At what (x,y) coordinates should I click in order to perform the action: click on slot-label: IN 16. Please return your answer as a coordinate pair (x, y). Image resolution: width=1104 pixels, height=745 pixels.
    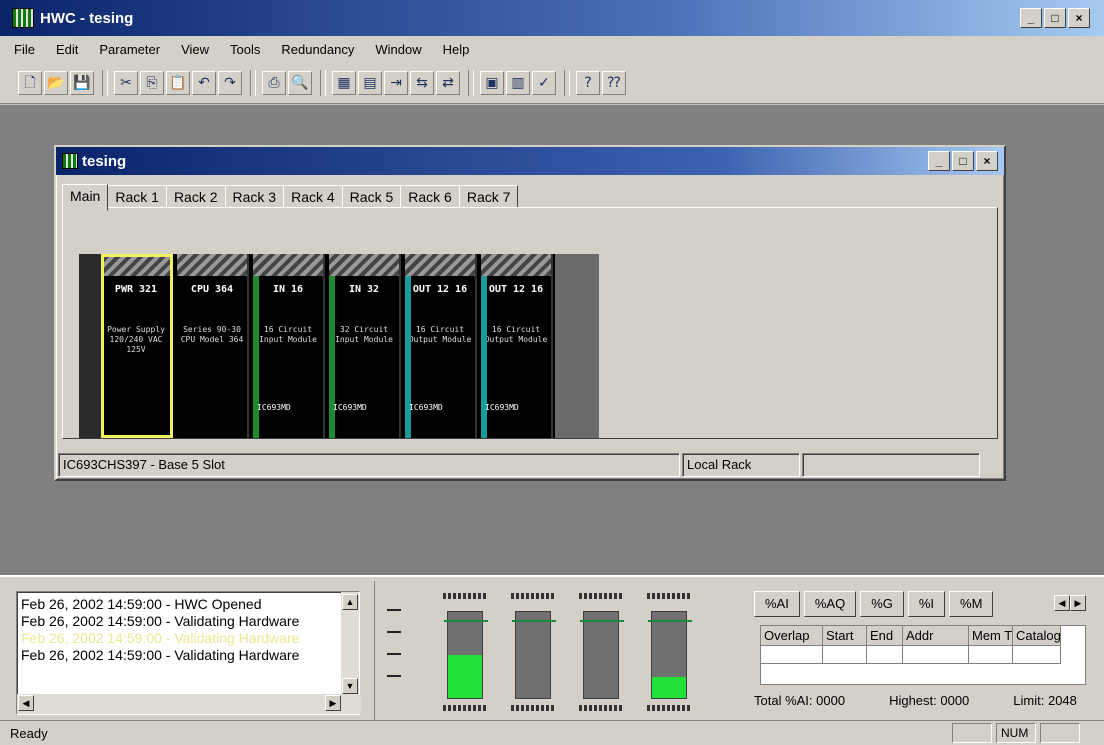
    Looking at the image, I should click on (288, 289).